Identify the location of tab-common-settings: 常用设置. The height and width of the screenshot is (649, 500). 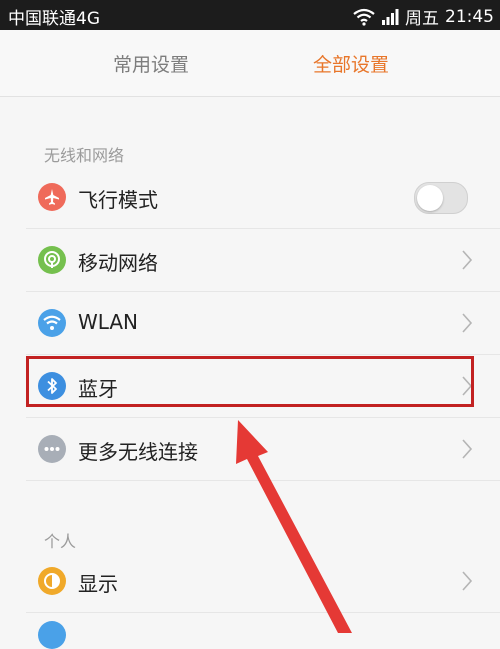
(151, 63).